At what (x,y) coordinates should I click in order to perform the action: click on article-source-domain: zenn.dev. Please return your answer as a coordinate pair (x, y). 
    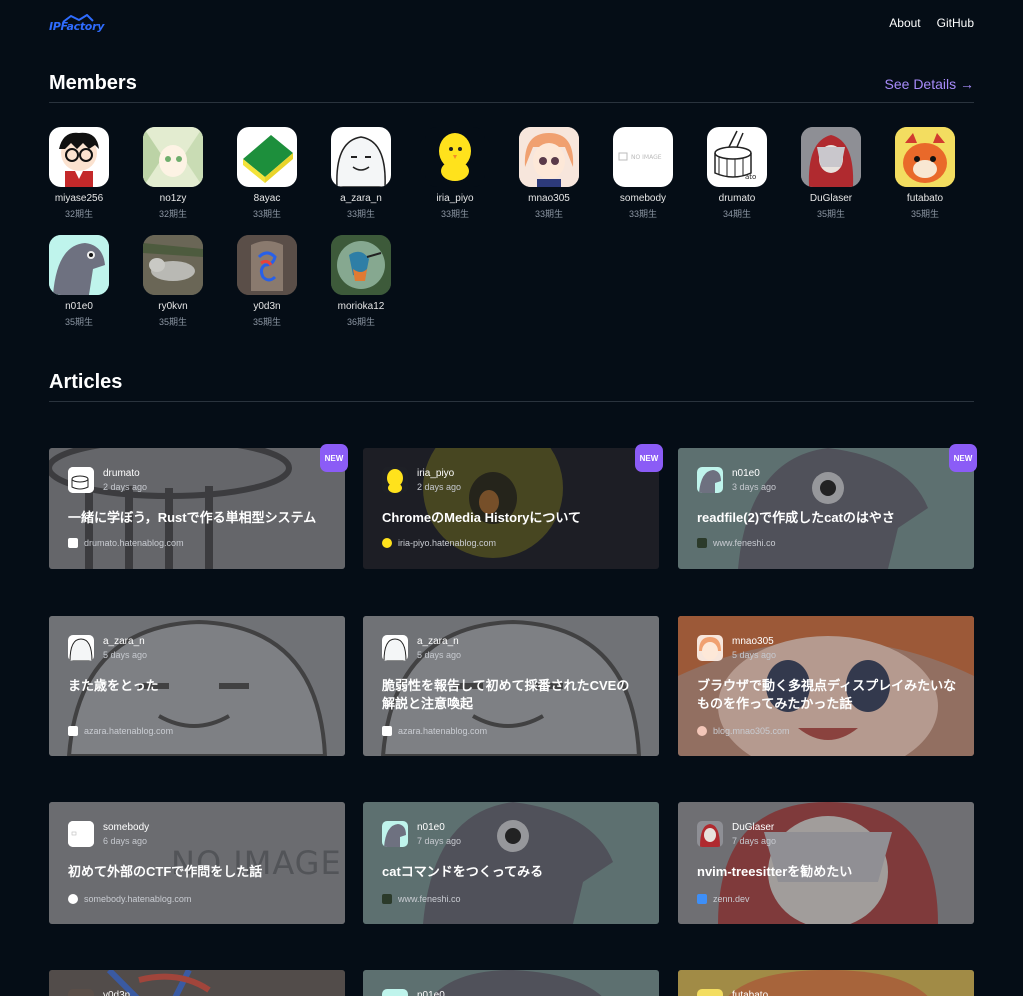
    Looking at the image, I should click on (731, 899).